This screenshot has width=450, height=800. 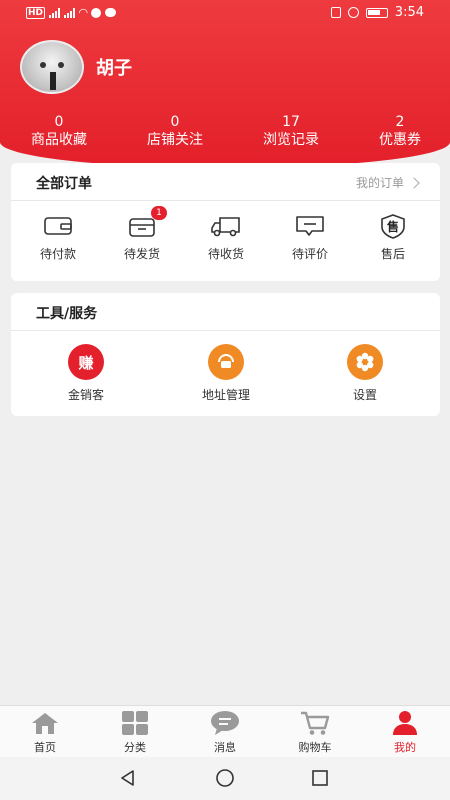 I want to click on clock-time: 3:54, so click(x=409, y=12).